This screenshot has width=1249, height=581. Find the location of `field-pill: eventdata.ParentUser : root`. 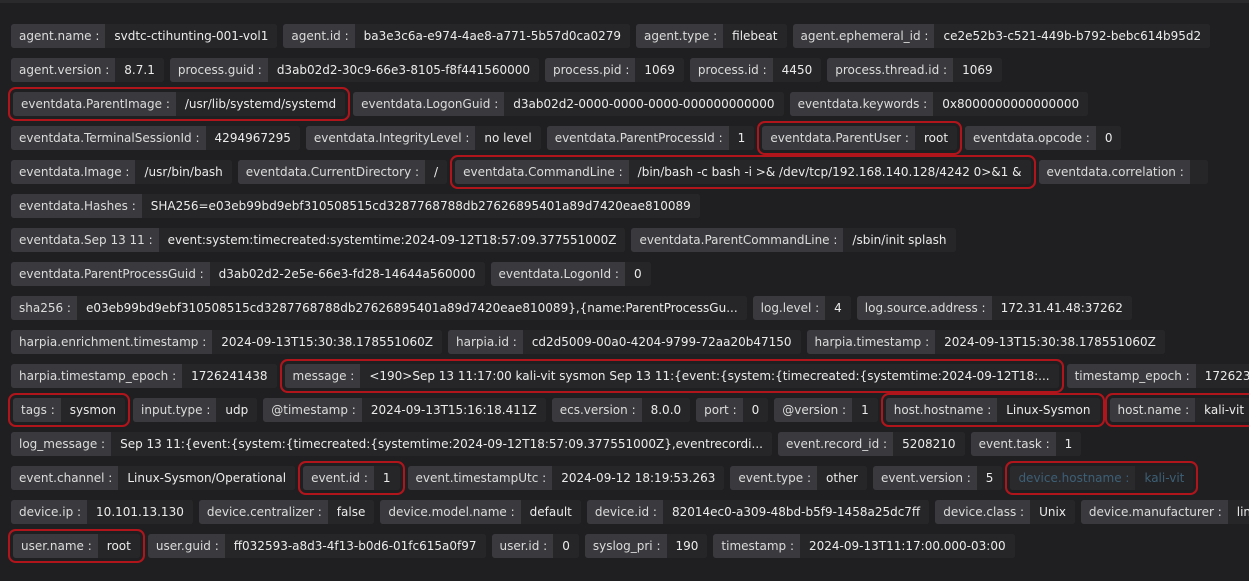

field-pill: eventdata.ParentUser : root is located at coordinates (860, 138).